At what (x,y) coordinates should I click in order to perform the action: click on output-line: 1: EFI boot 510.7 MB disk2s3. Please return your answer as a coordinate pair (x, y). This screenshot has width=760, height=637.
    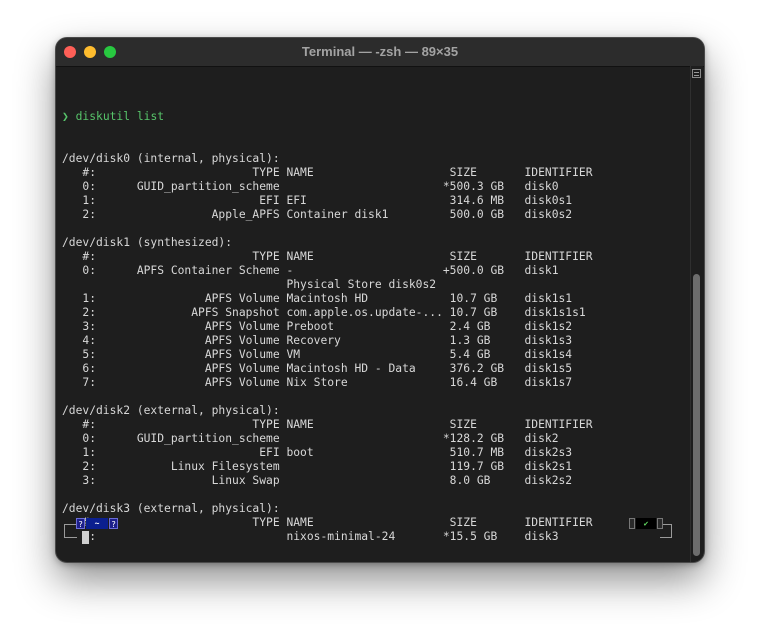
    Looking at the image, I should click on (317, 452).